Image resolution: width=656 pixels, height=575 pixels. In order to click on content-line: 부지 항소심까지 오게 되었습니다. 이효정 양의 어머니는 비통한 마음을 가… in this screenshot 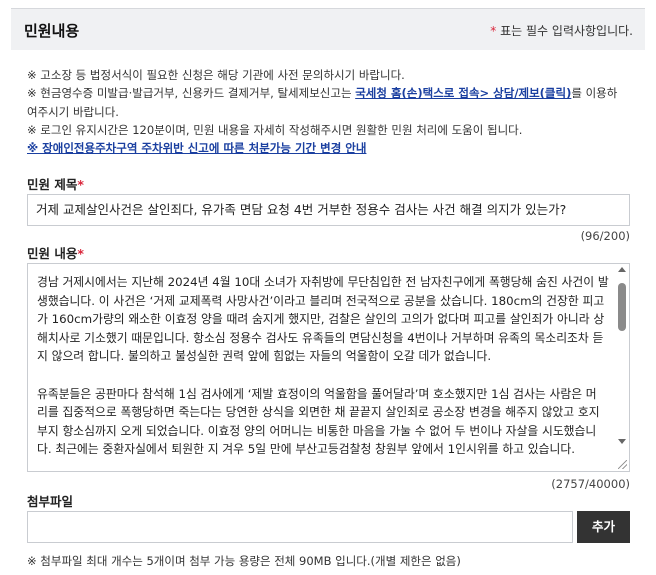, I will do `click(317, 430)`.